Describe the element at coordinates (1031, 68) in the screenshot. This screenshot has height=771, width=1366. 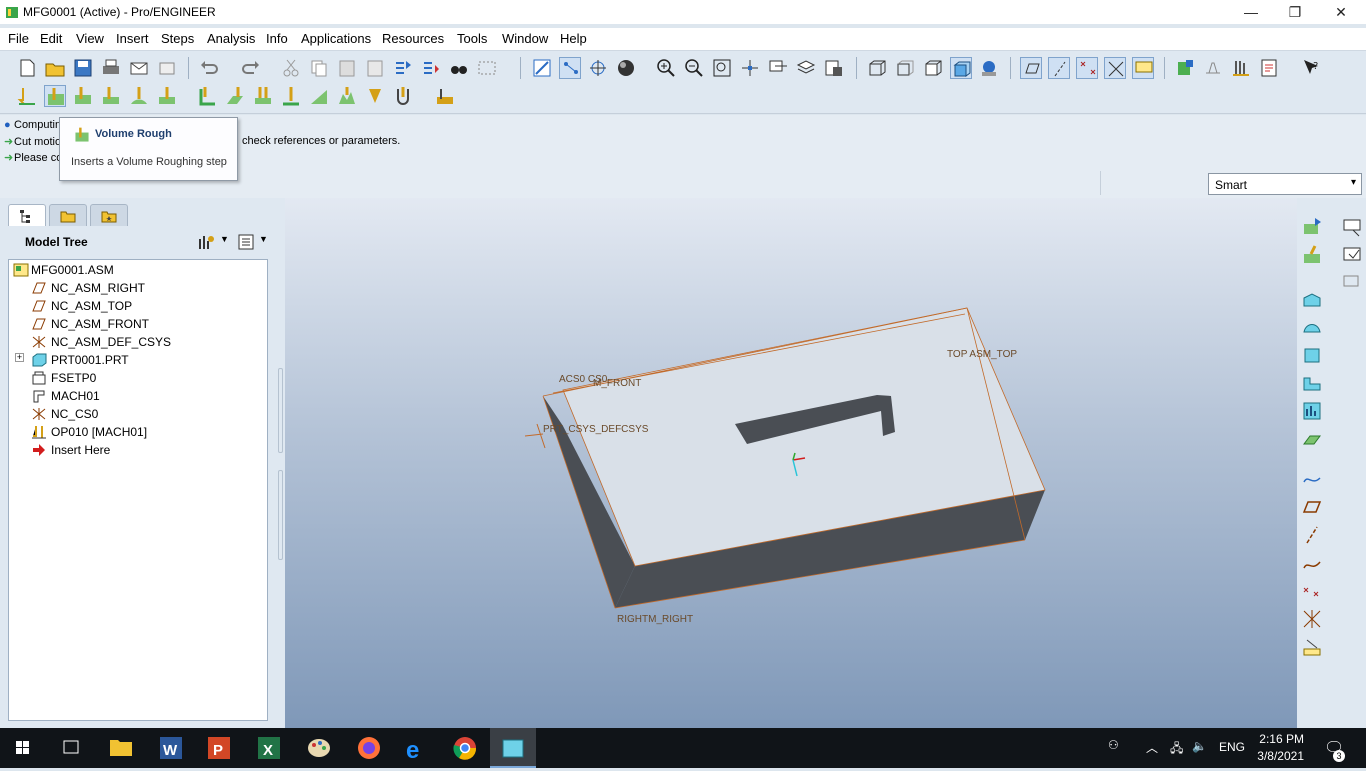
I see `datum-planes-display-icon` at that location.